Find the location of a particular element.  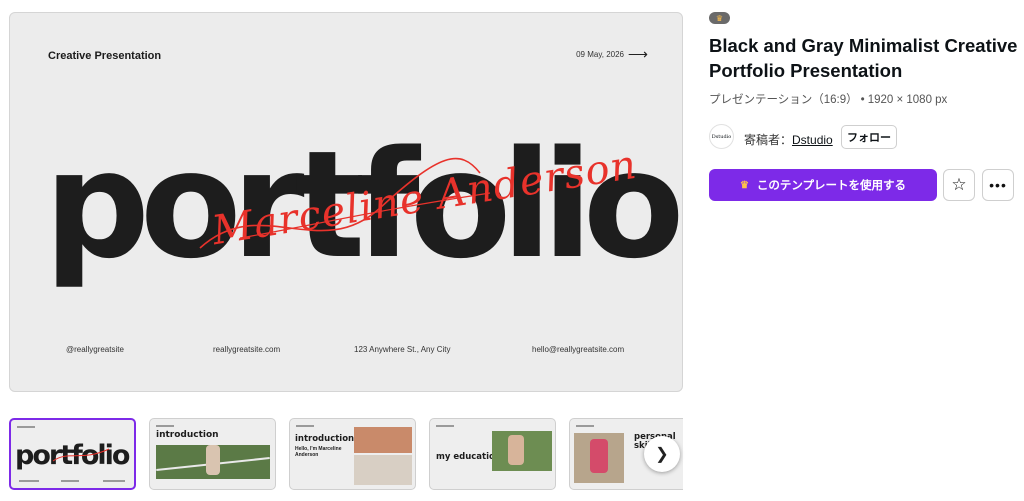

contributor: 寄稿者：Dstudio is located at coordinates (788, 139).